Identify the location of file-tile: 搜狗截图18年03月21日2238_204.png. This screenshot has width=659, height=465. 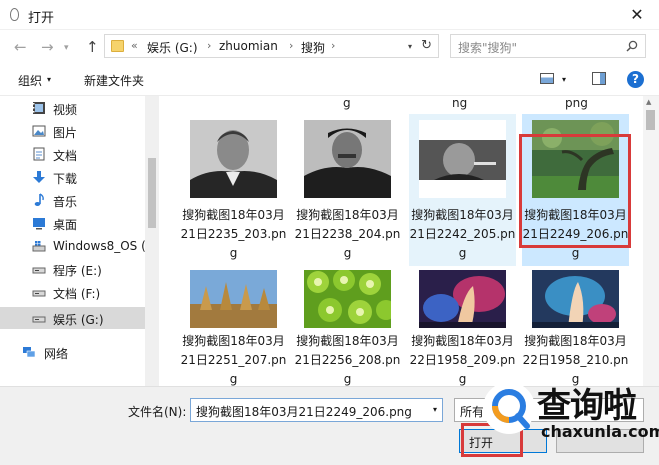
(347, 190).